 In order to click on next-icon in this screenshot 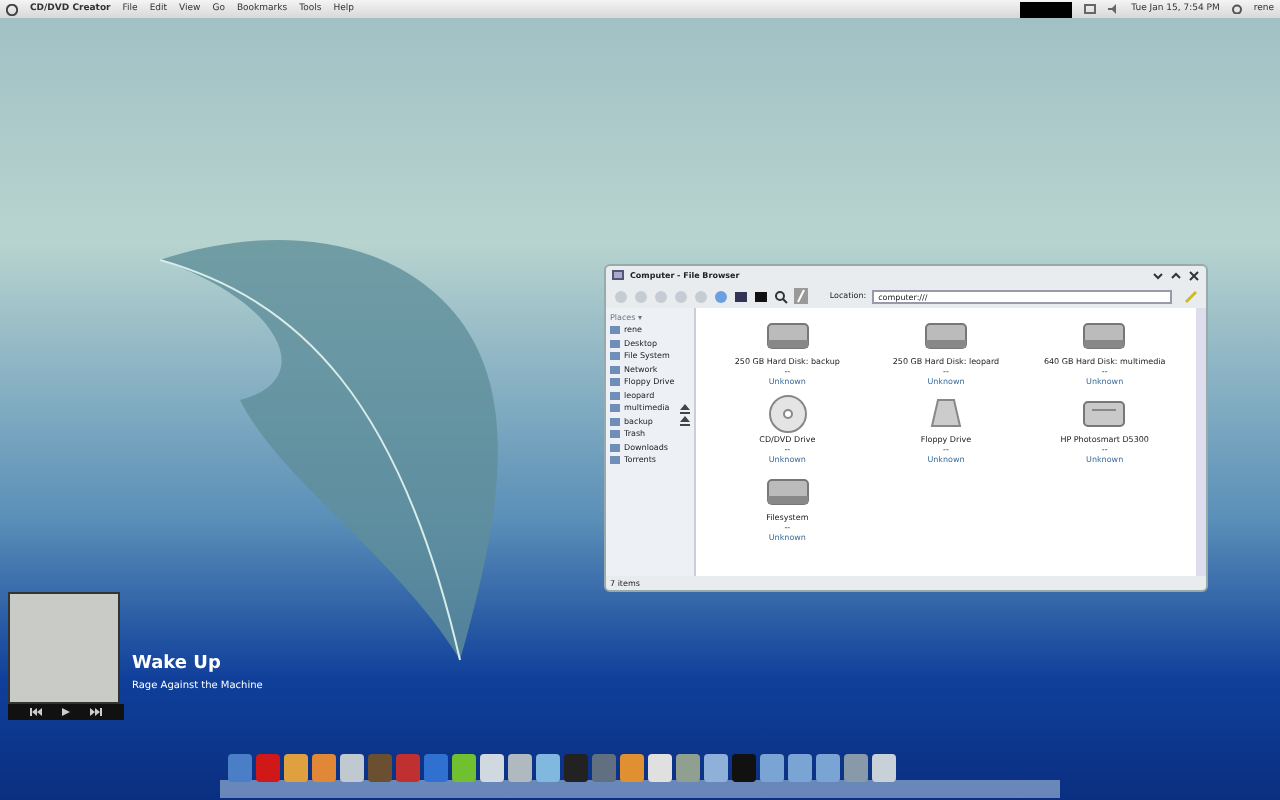, I will do `click(96, 712)`.